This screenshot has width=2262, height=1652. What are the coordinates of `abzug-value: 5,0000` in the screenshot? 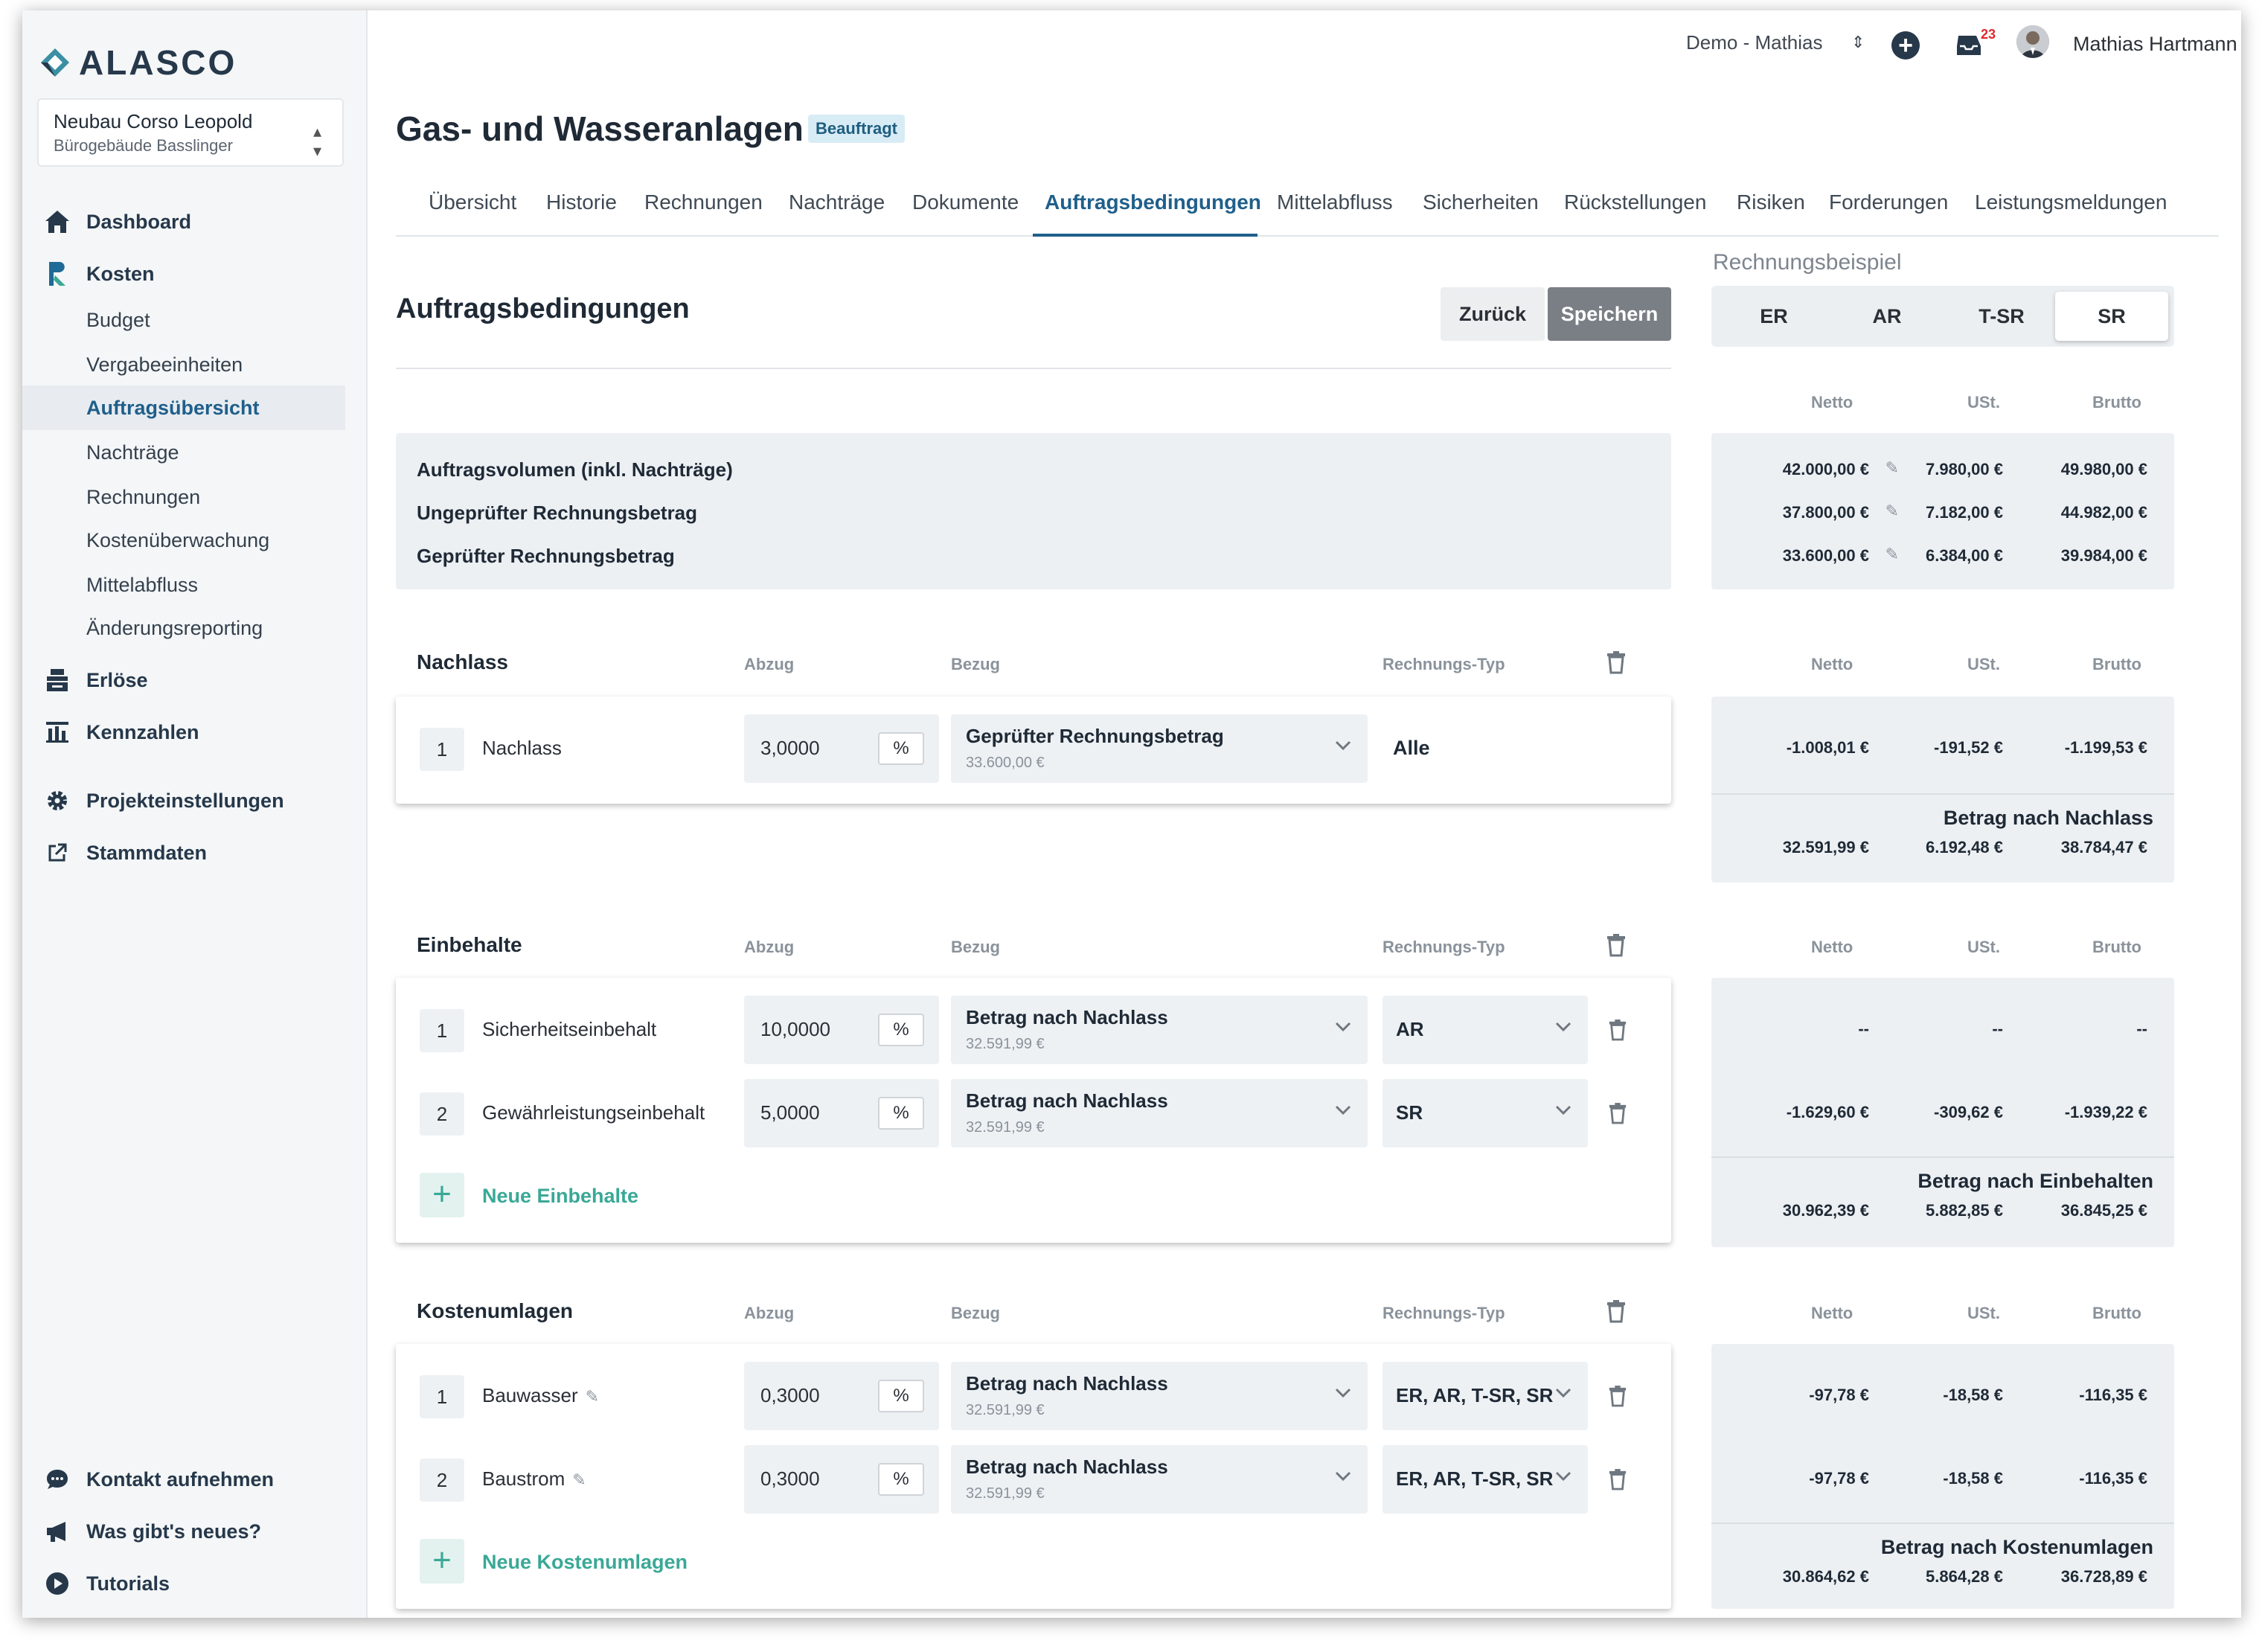 It's located at (790, 1112).